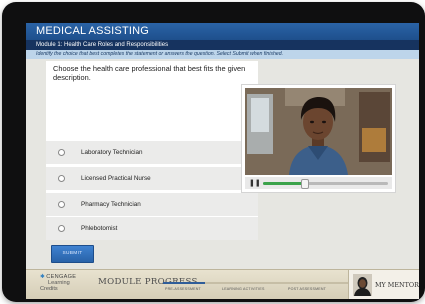 This screenshot has width=425, height=304. Describe the element at coordinates (255, 183) in the screenshot. I see `pause-icon: ❚❚` at that location.